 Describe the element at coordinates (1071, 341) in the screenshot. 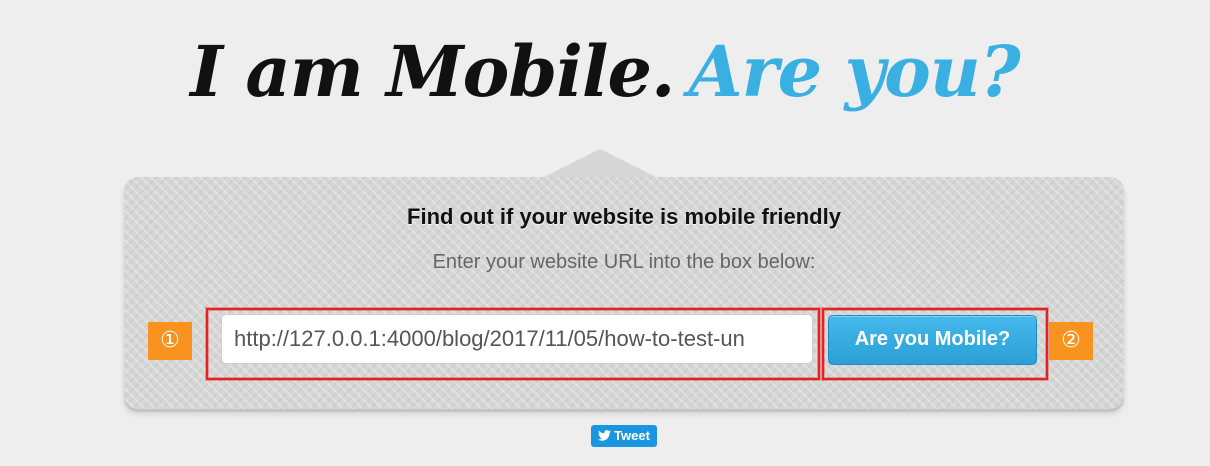

I see `step-marker-2: ②` at that location.